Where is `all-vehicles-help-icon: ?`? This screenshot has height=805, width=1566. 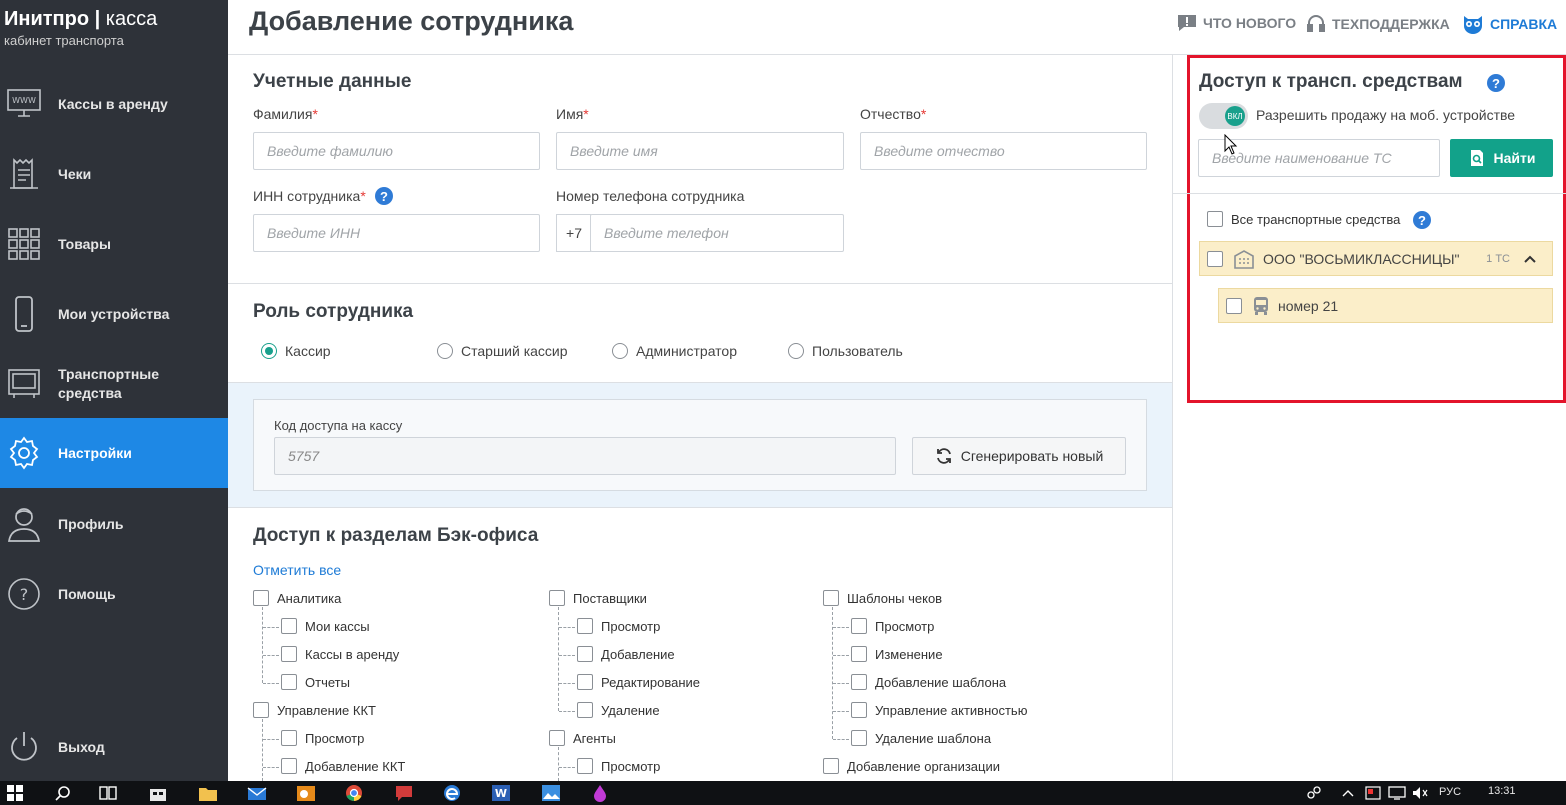 all-vehicles-help-icon: ? is located at coordinates (1422, 220).